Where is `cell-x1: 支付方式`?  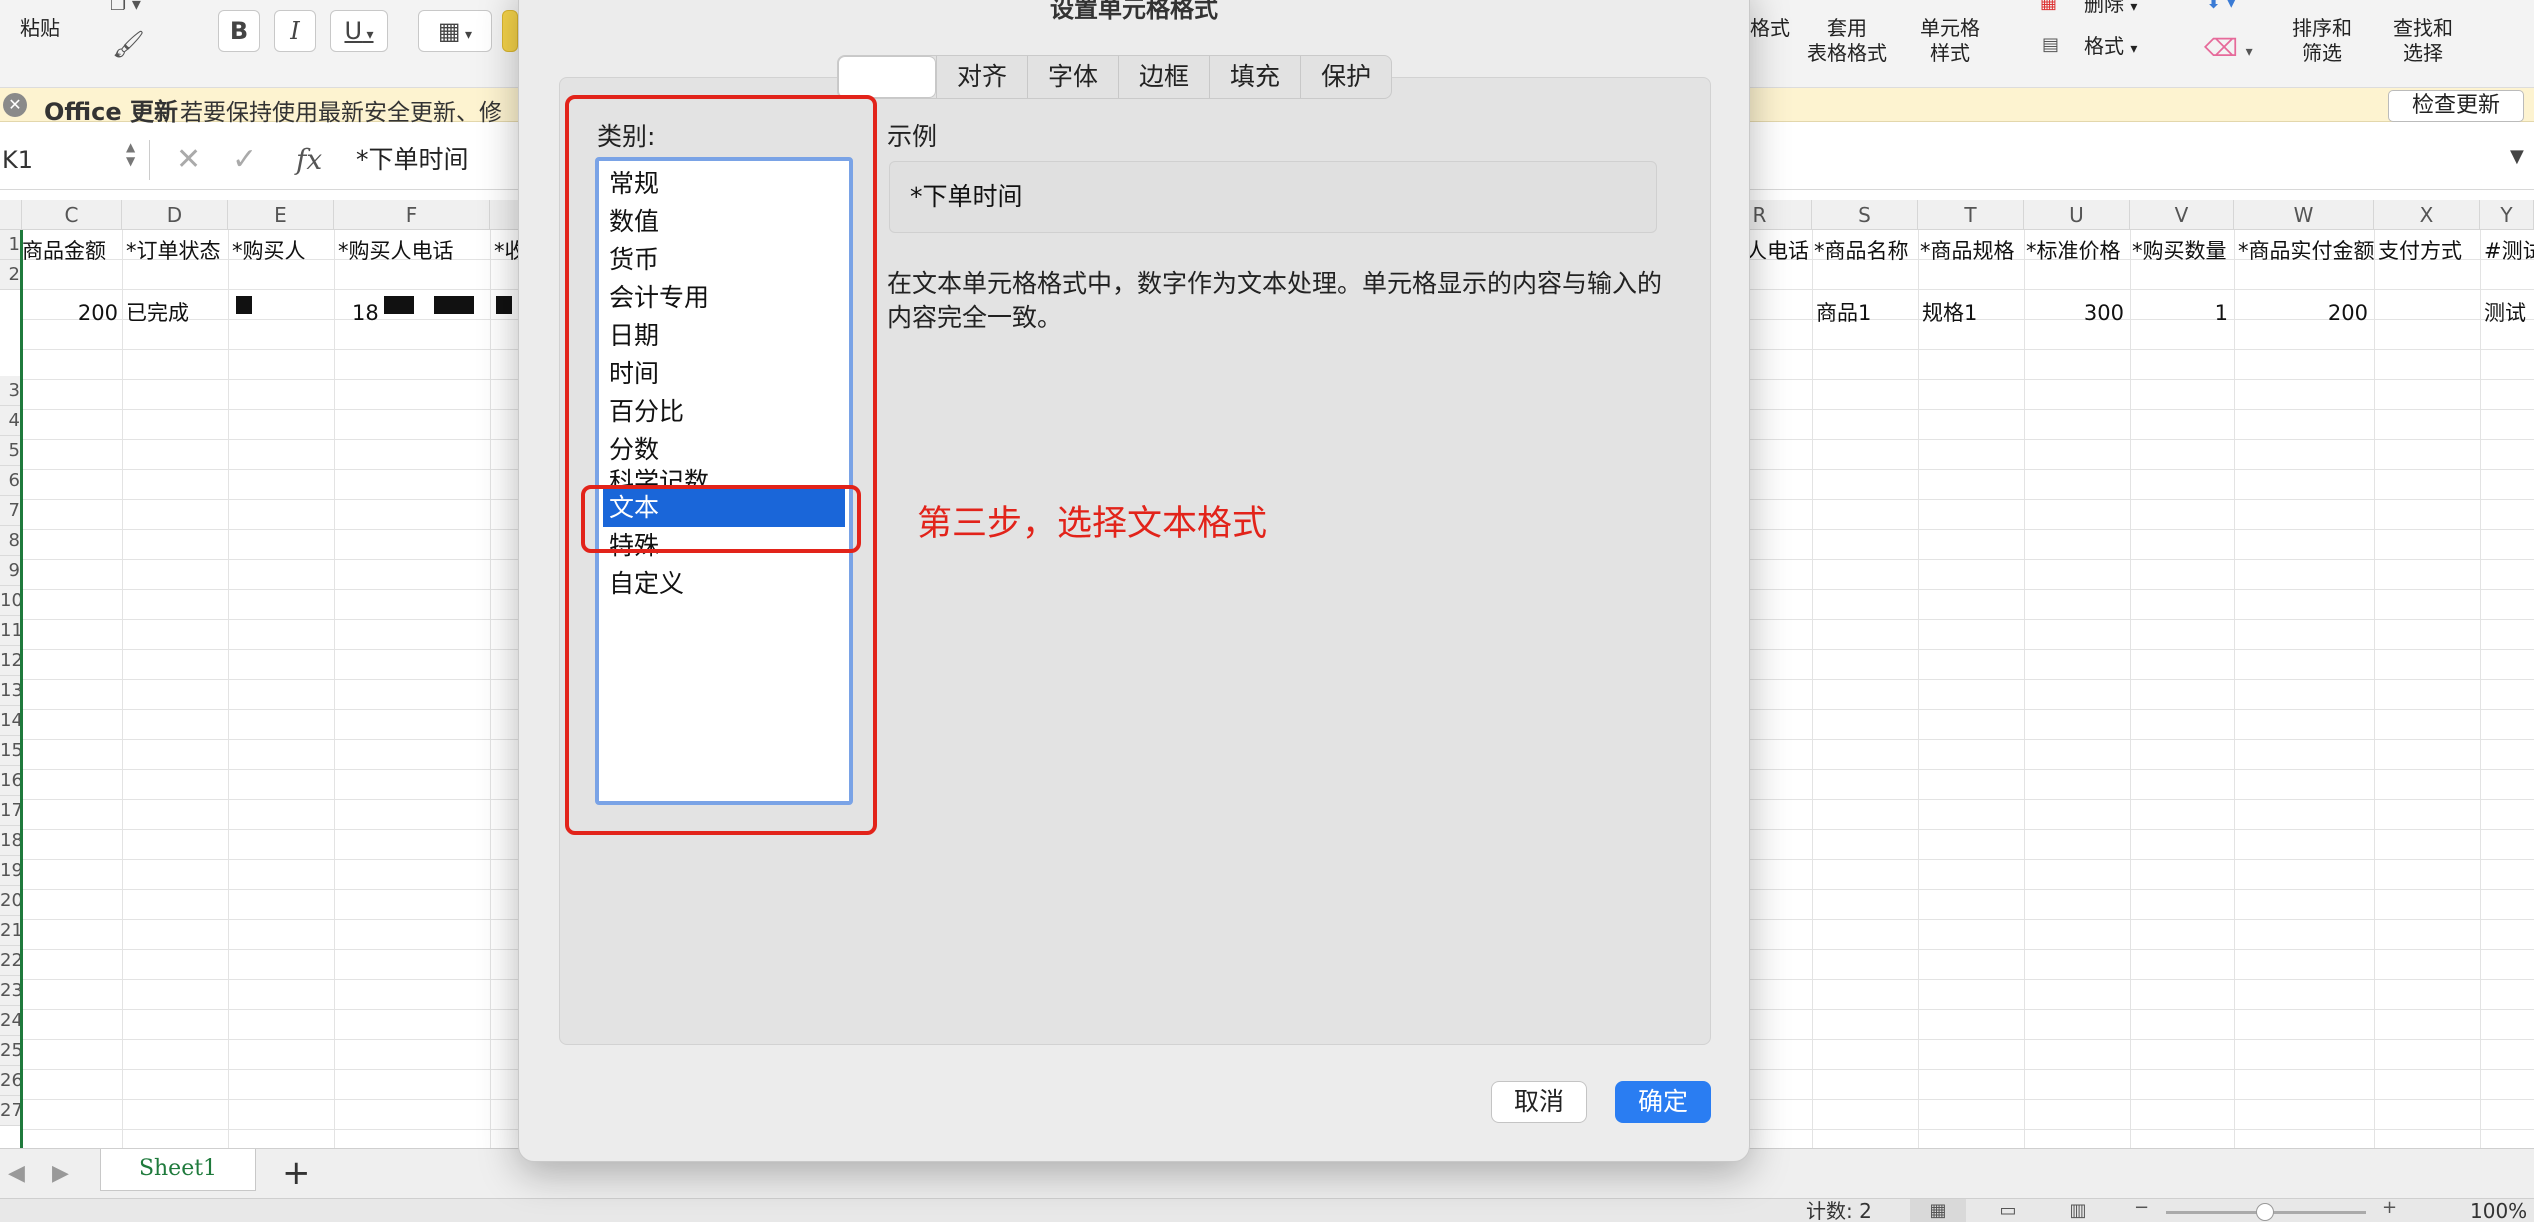 cell-x1: 支付方式 is located at coordinates (2429, 251).